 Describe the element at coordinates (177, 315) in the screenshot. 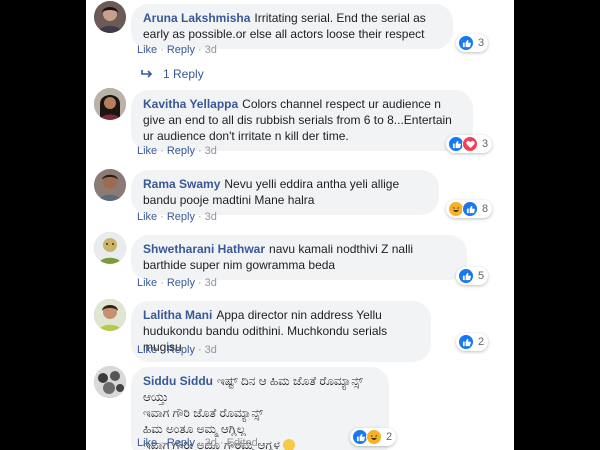

I see `comment-author: Lalitha Mani` at that location.